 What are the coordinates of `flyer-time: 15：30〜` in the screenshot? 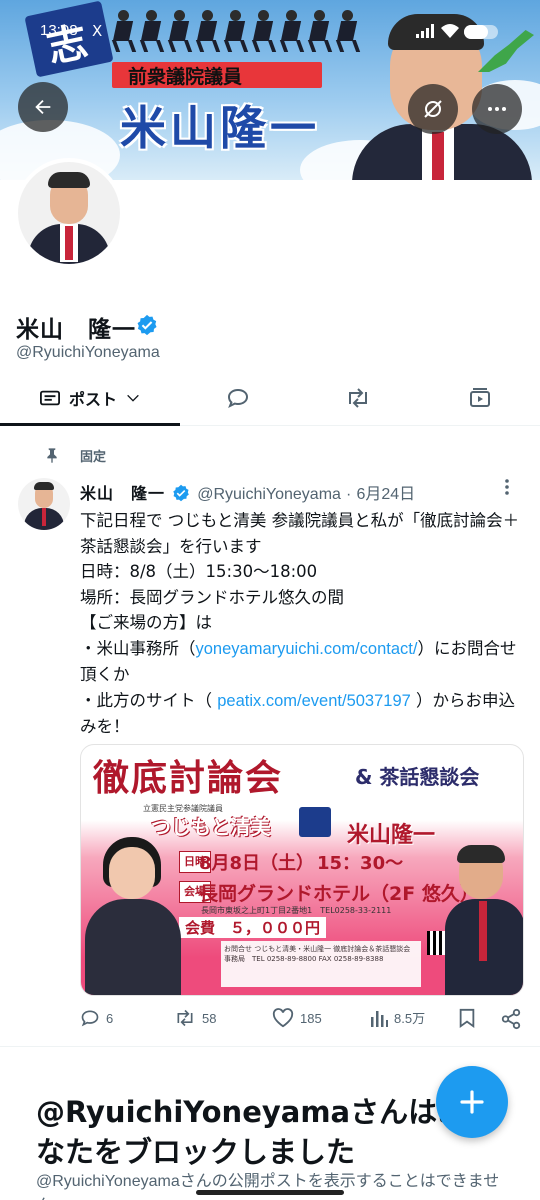 It's located at (360, 863).